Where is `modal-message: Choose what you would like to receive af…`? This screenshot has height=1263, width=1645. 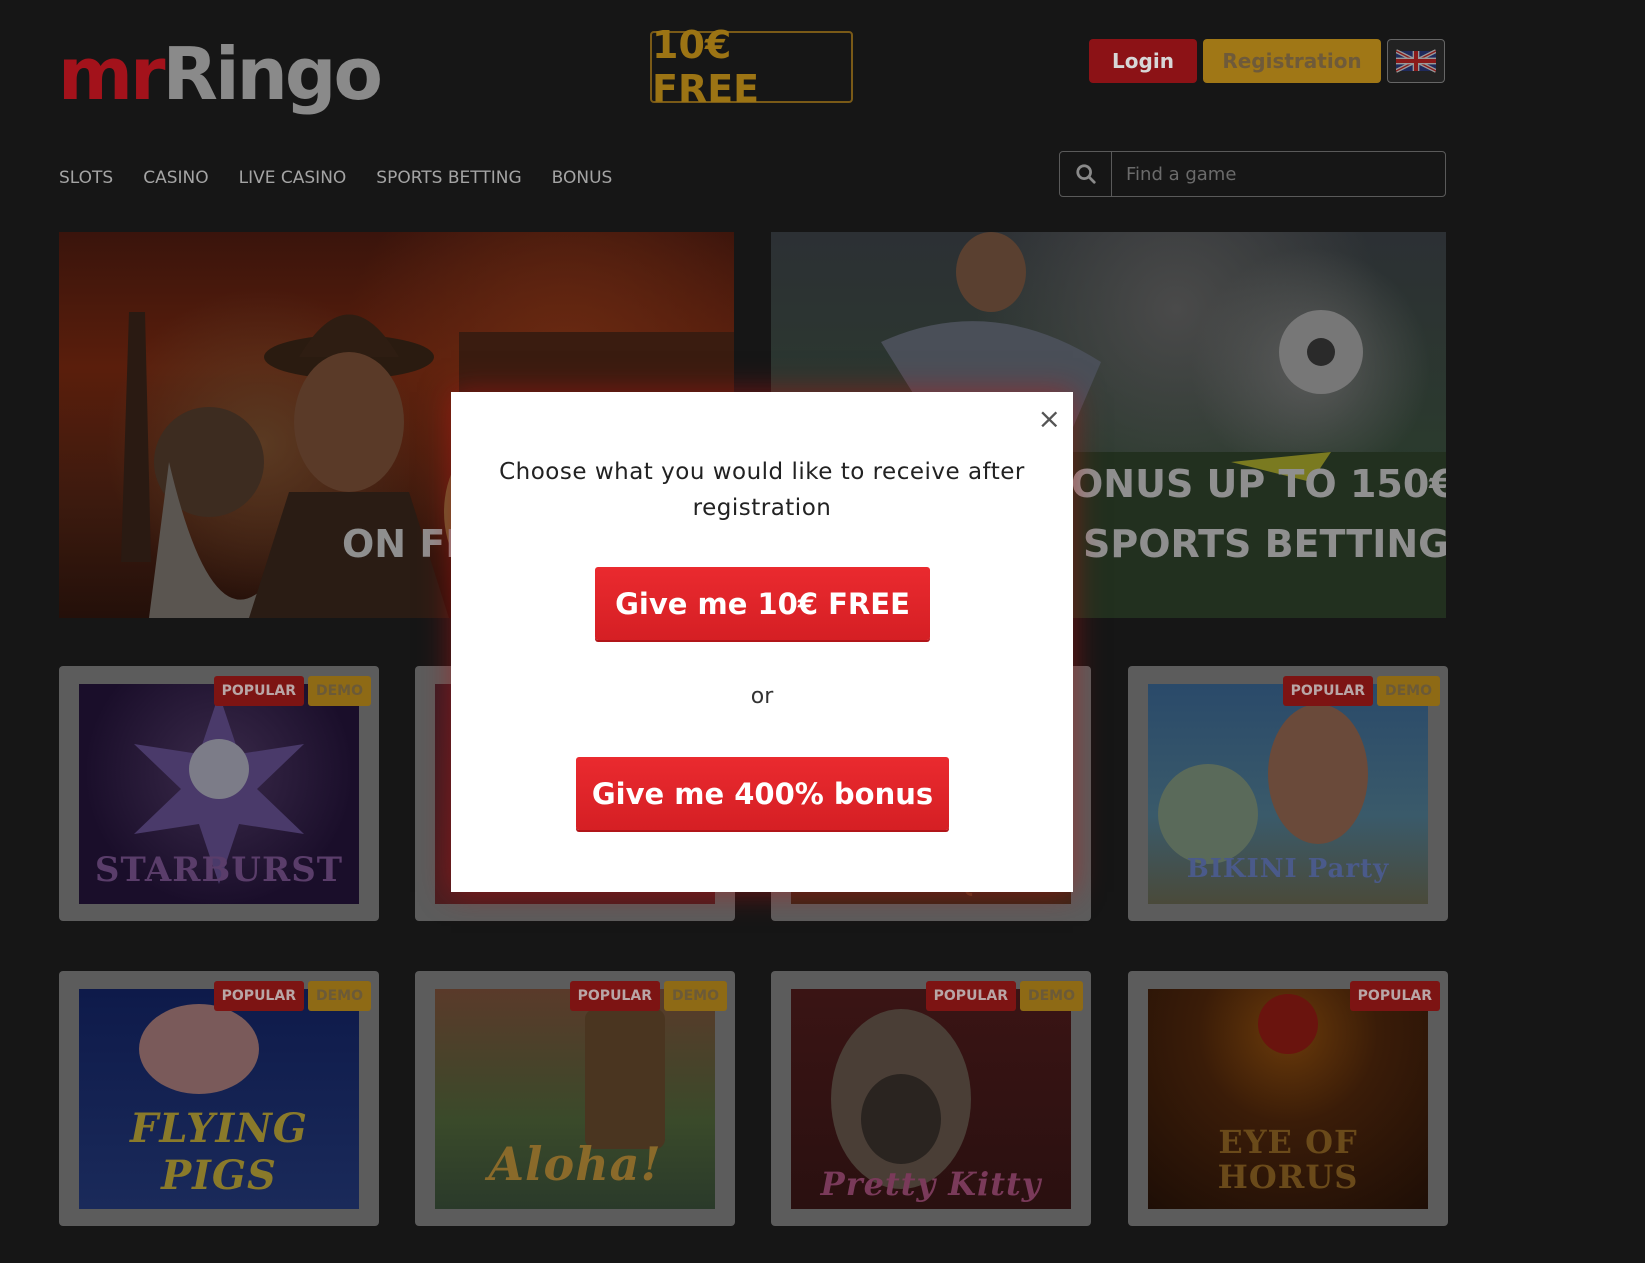 modal-message: Choose what you would like to receive af… is located at coordinates (762, 490).